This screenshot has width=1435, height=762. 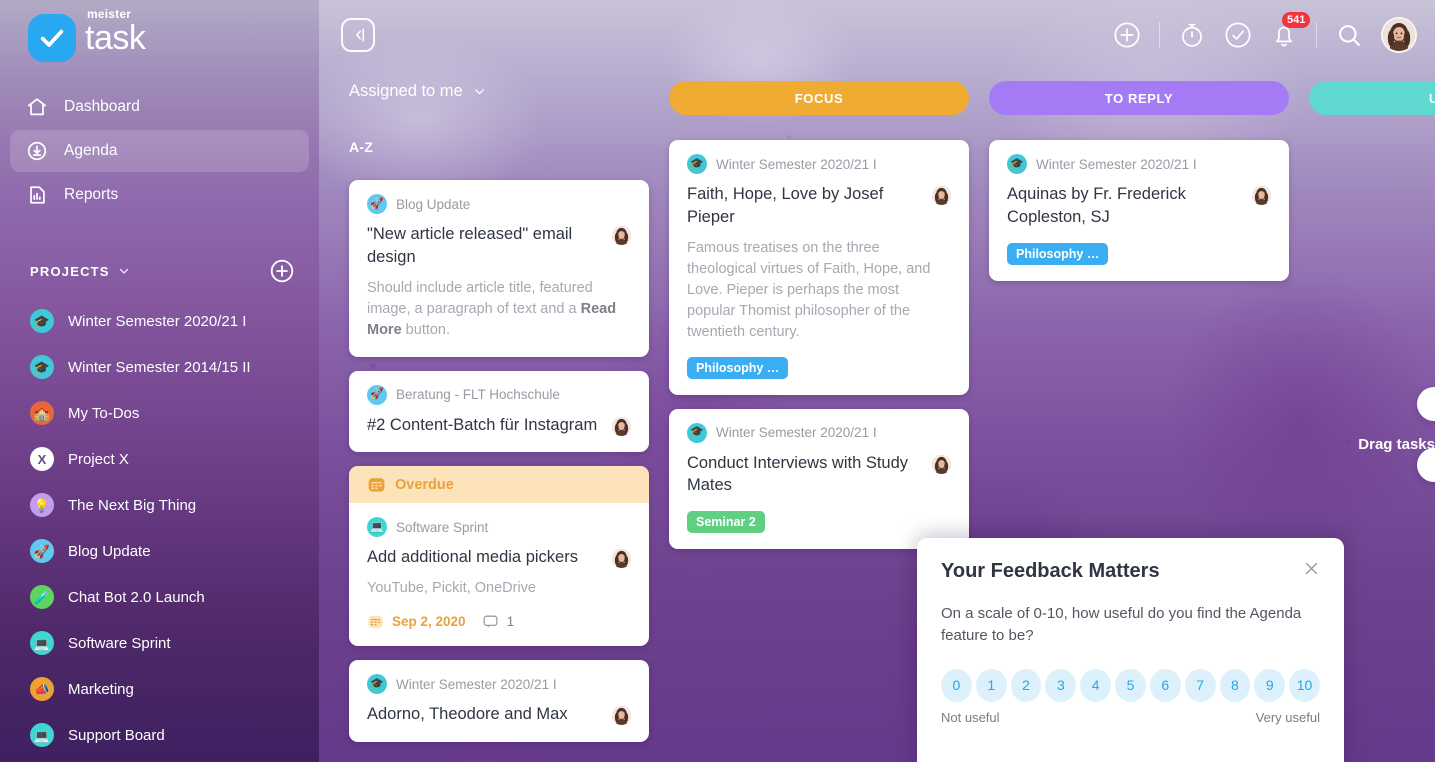 What do you see at coordinates (406, 91) in the screenshot?
I see `assigned-filter-label: Assigned to me` at bounding box center [406, 91].